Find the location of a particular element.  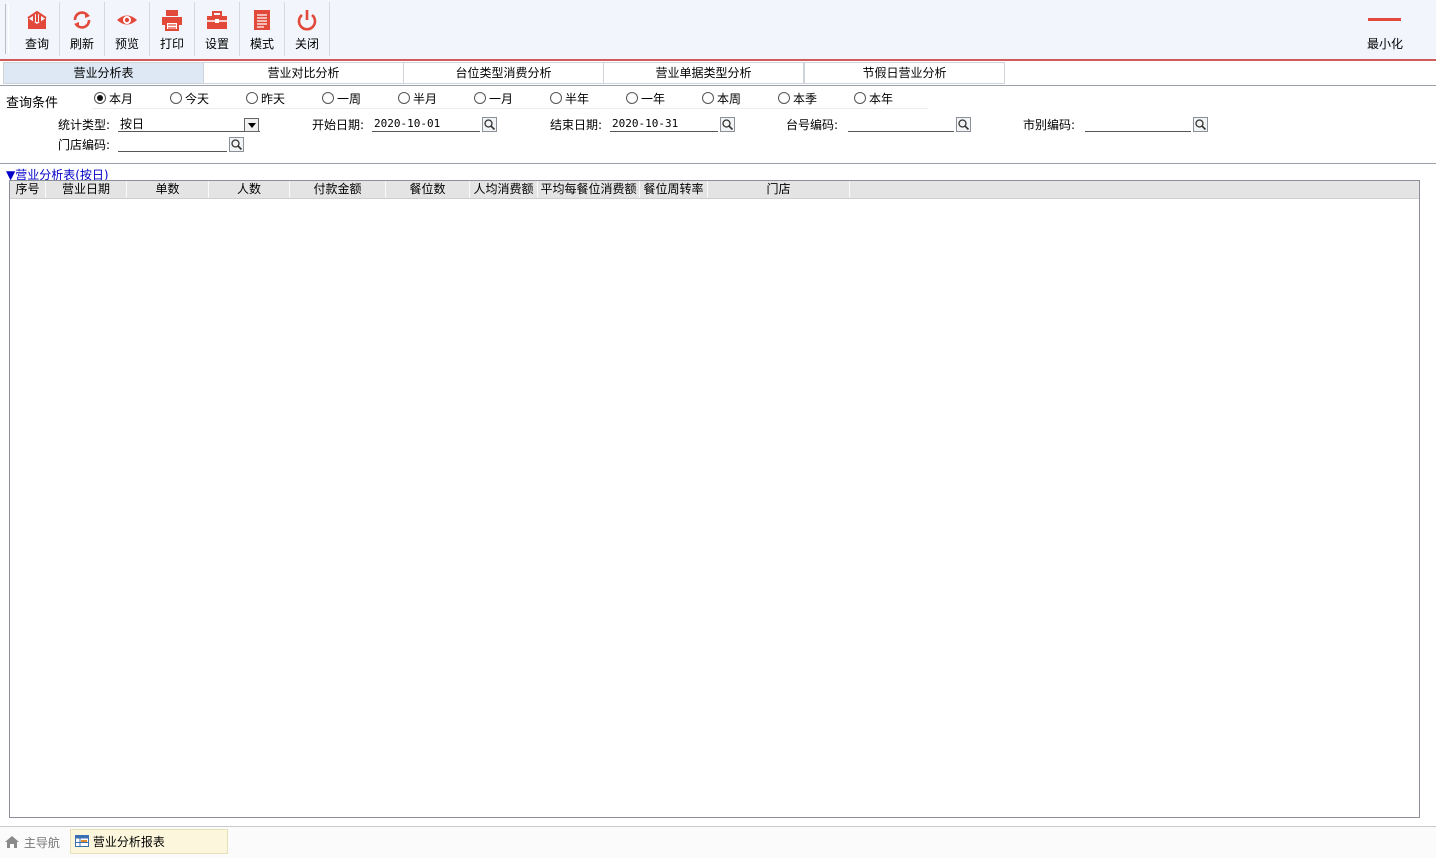

radio-label: 半月 is located at coordinates (425, 99).